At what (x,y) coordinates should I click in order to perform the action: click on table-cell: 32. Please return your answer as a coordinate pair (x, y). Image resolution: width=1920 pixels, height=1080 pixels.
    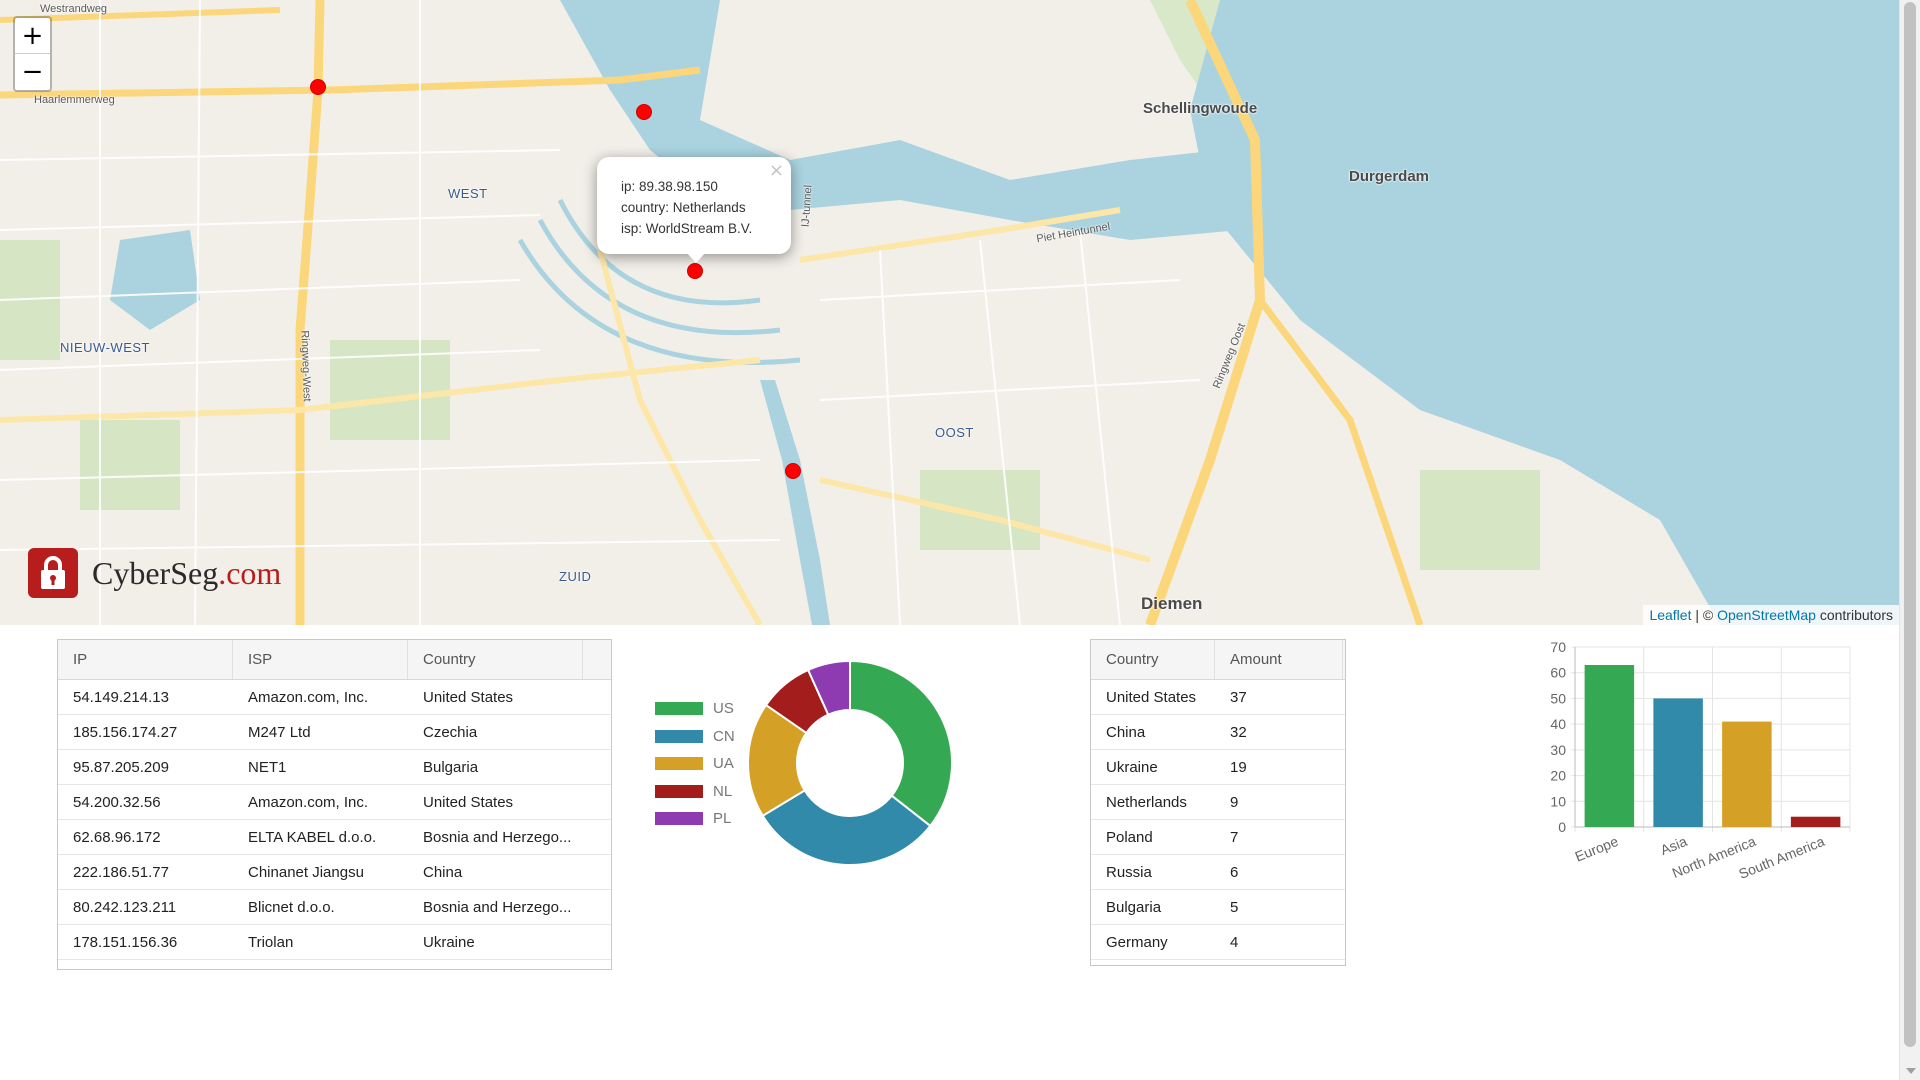
    Looking at the image, I should click on (1238, 732).